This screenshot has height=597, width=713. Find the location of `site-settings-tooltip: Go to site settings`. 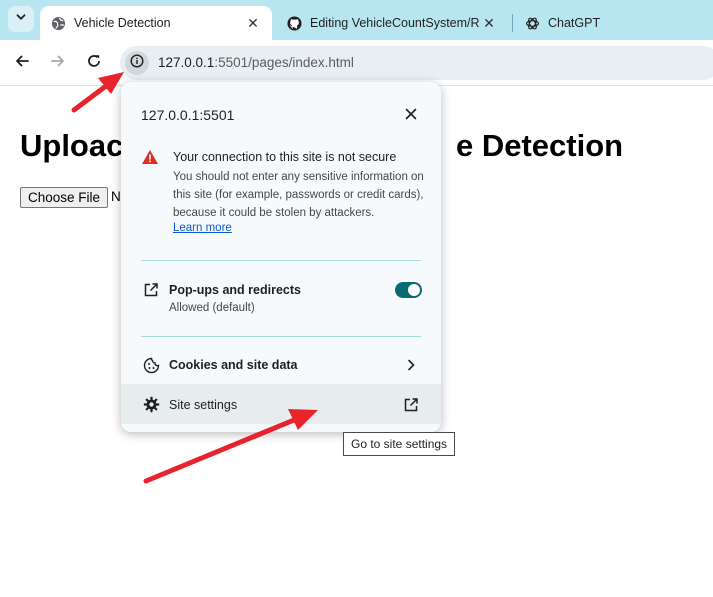

site-settings-tooltip: Go to site settings is located at coordinates (399, 444).